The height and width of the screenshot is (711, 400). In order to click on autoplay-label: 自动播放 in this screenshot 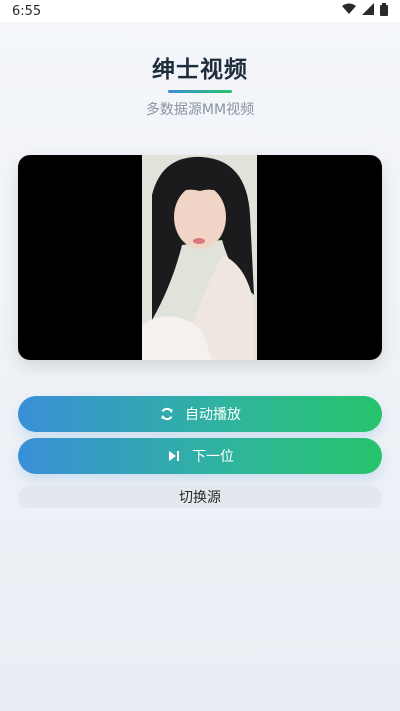, I will do `click(213, 415)`.